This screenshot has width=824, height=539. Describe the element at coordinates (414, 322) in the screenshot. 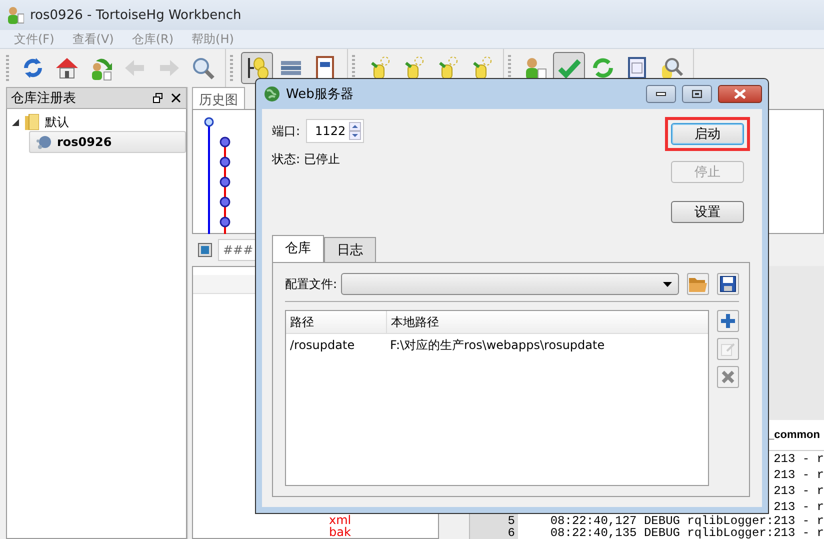

I see `column-header: 本地路径` at that location.